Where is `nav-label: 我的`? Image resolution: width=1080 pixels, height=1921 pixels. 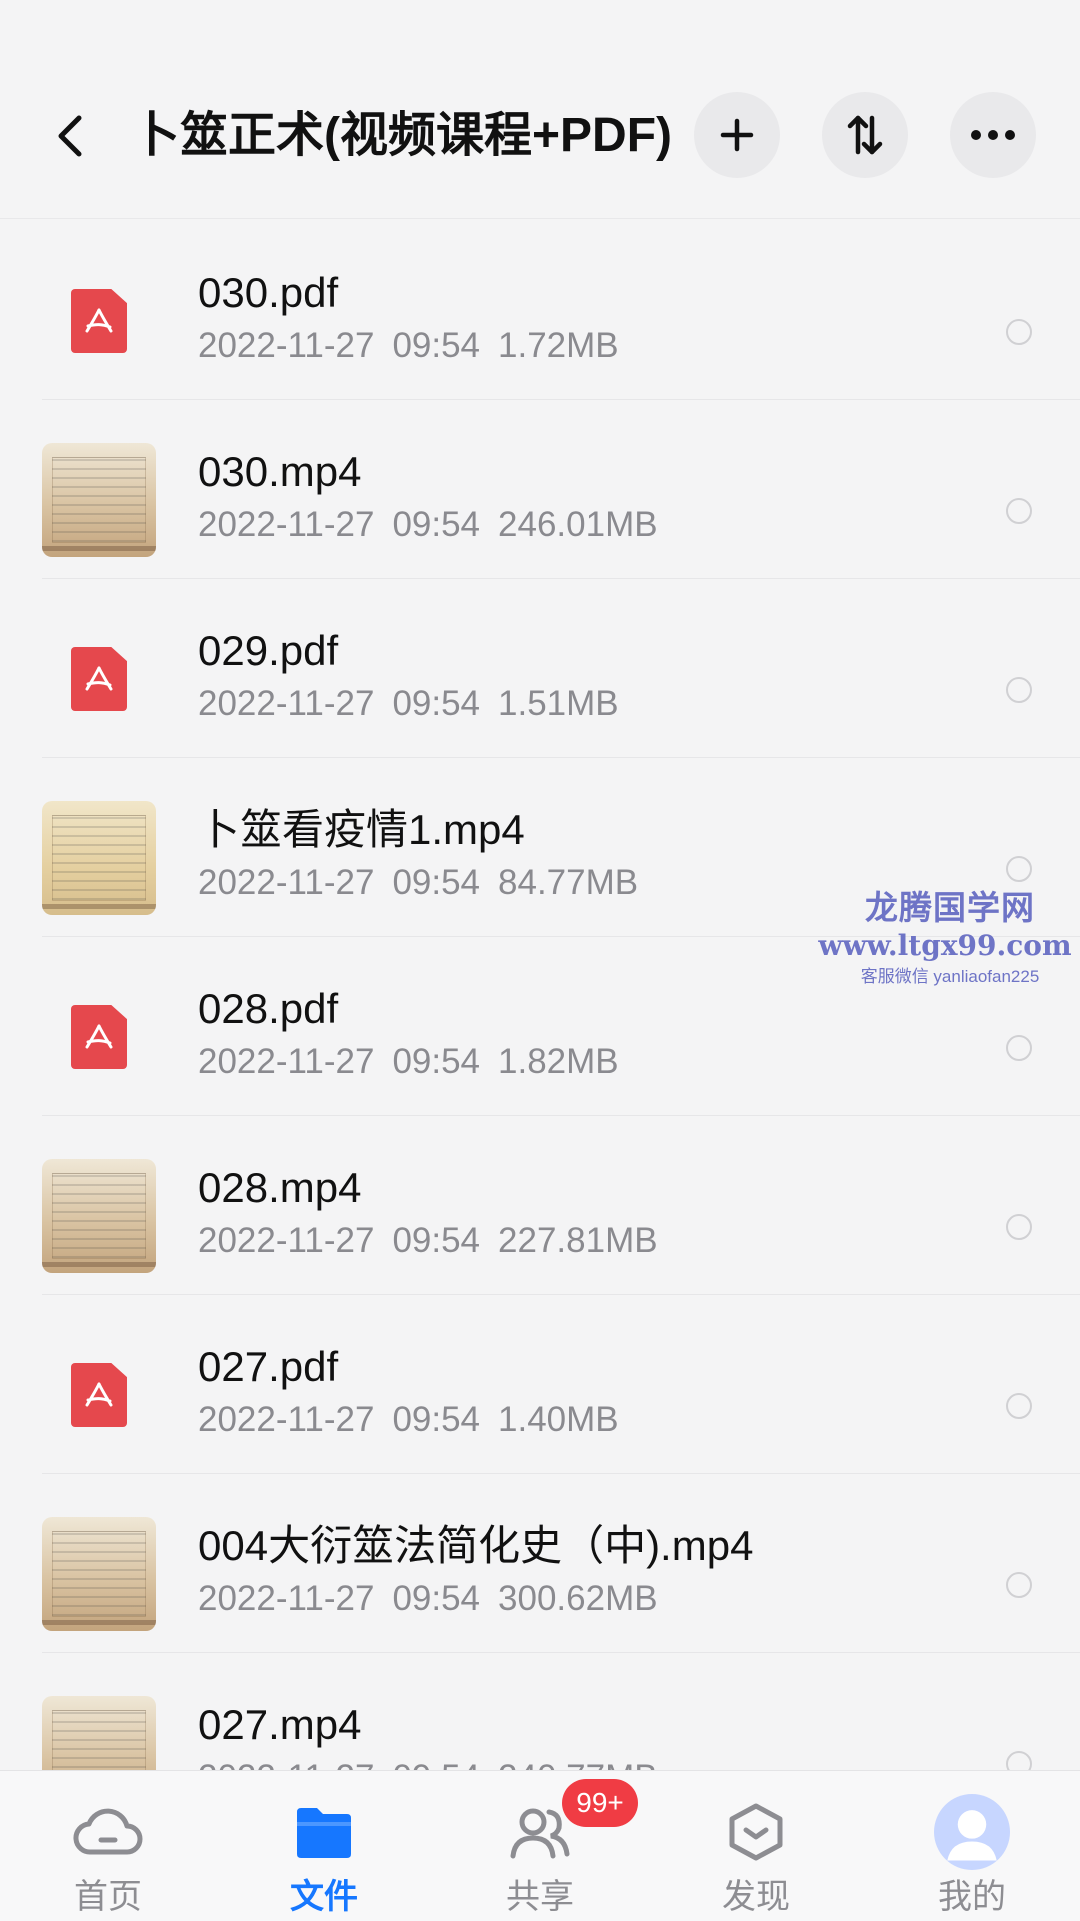
nav-label: 我的 is located at coordinates (972, 1897).